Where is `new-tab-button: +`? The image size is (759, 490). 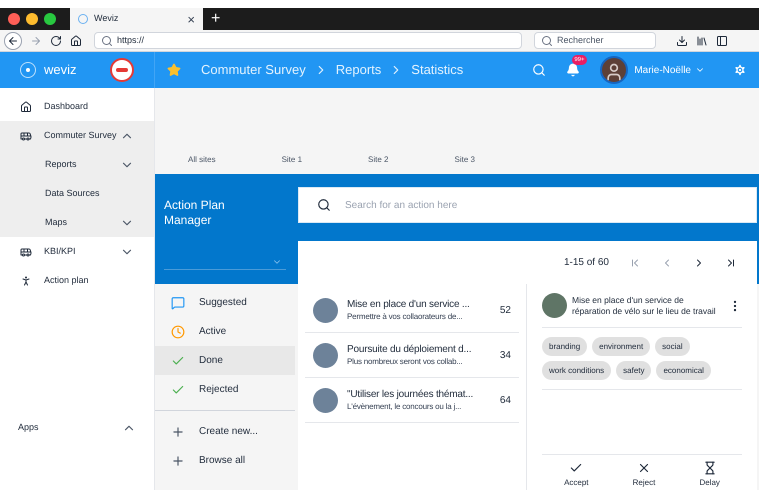
new-tab-button: + is located at coordinates (215, 19).